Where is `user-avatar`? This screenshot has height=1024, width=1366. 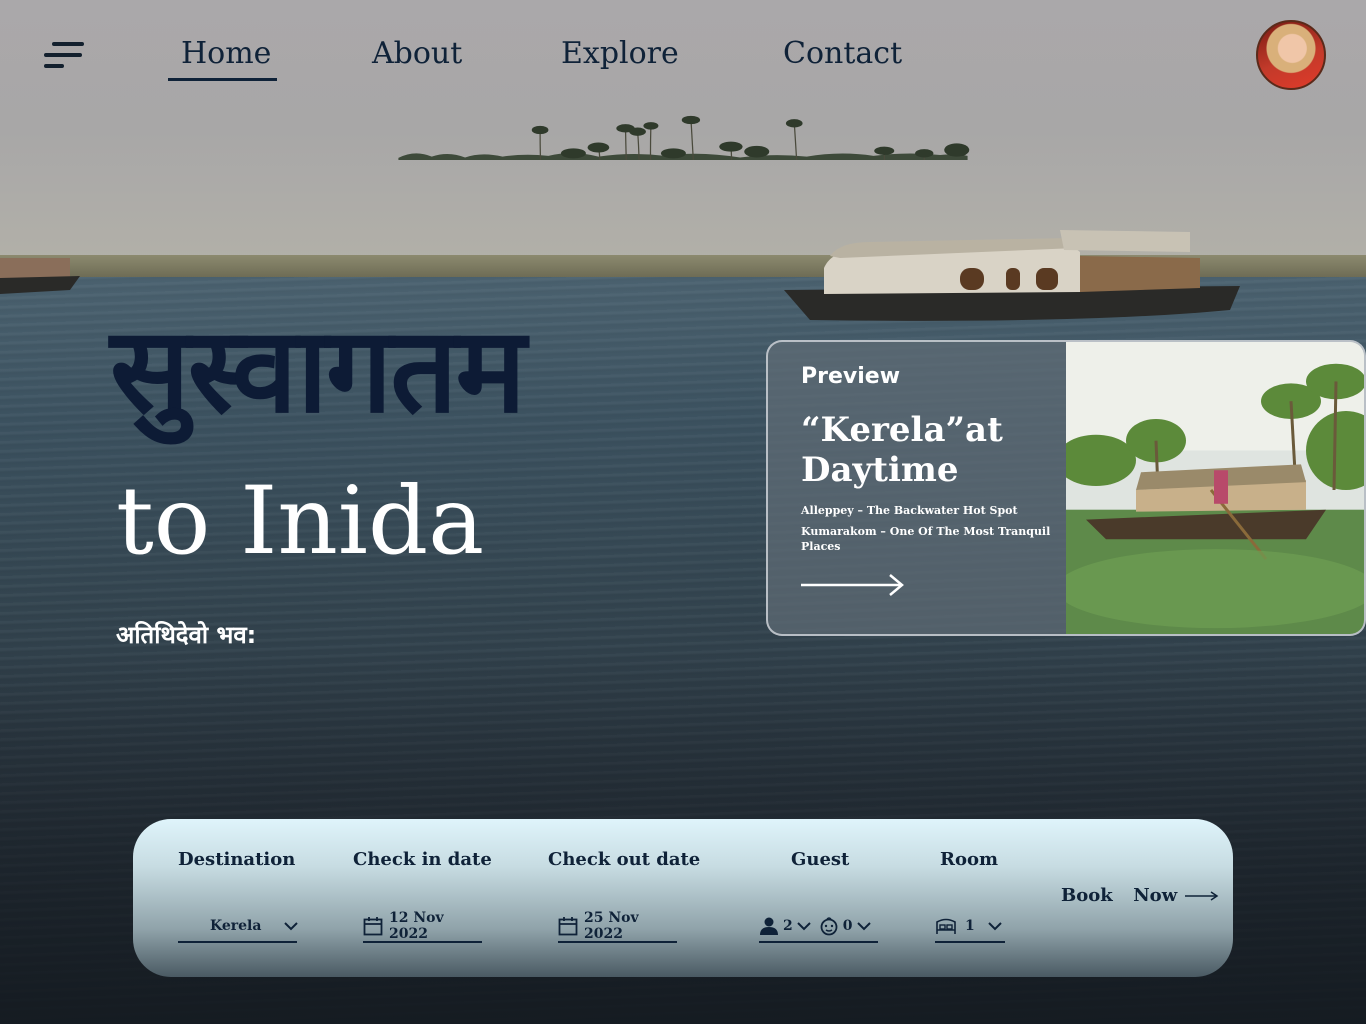 user-avatar is located at coordinates (1291, 55).